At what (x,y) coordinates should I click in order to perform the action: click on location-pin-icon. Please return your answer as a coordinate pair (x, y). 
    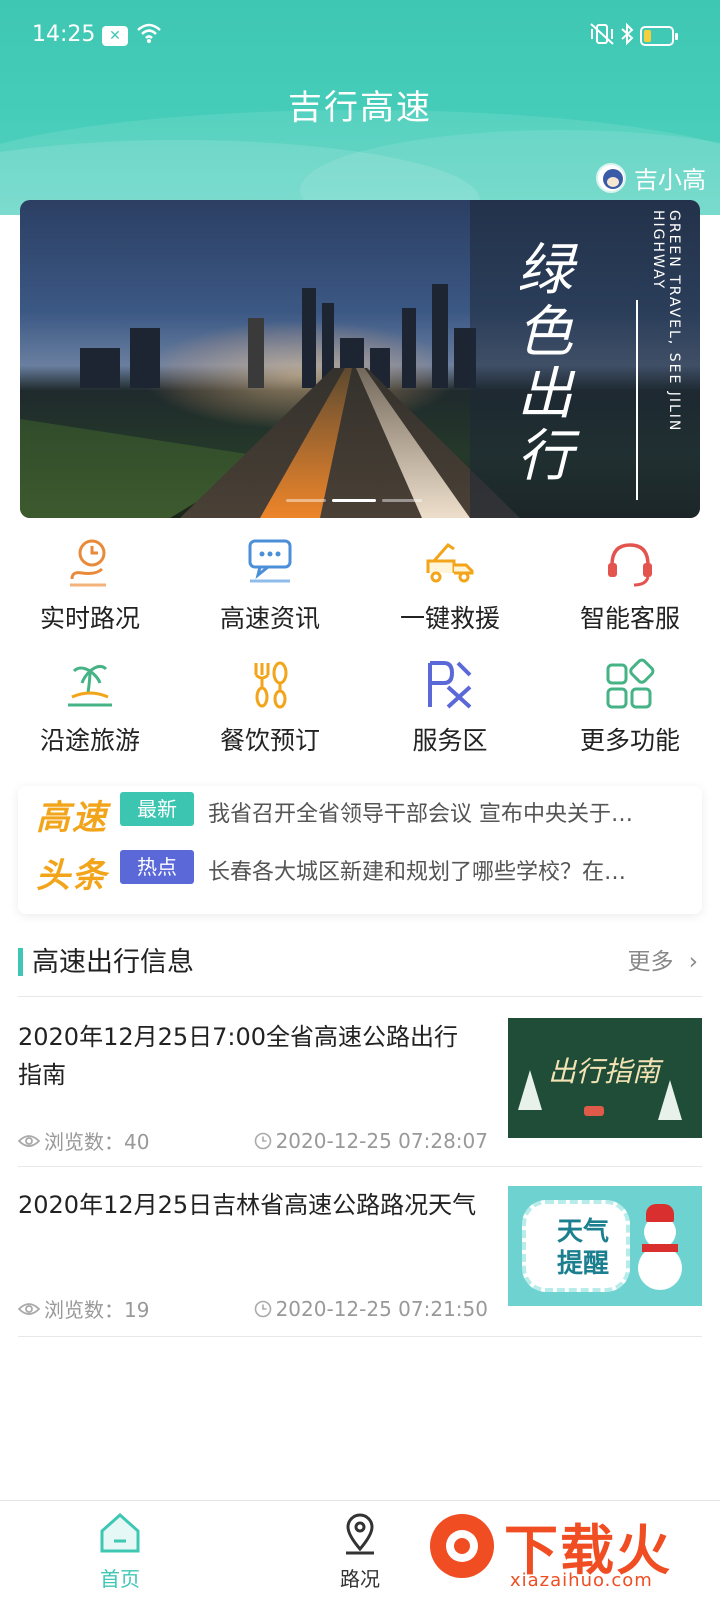
    Looking at the image, I should click on (360, 1534).